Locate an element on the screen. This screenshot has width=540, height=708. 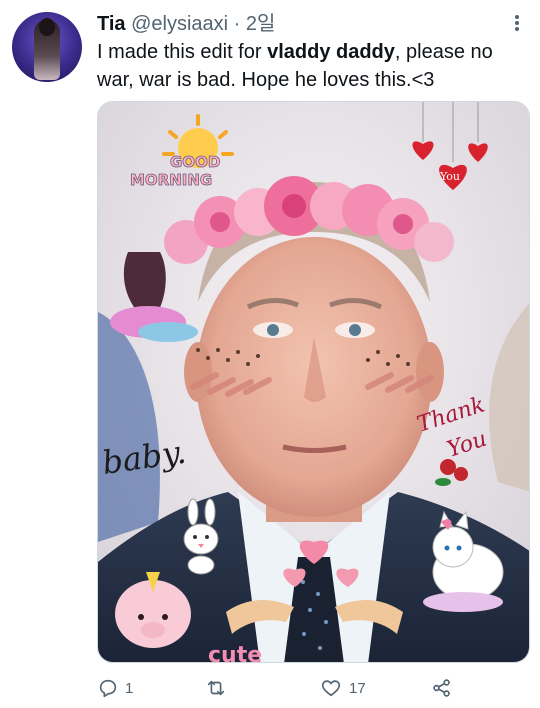
good-morning-line2: MORNING is located at coordinates (171, 180).